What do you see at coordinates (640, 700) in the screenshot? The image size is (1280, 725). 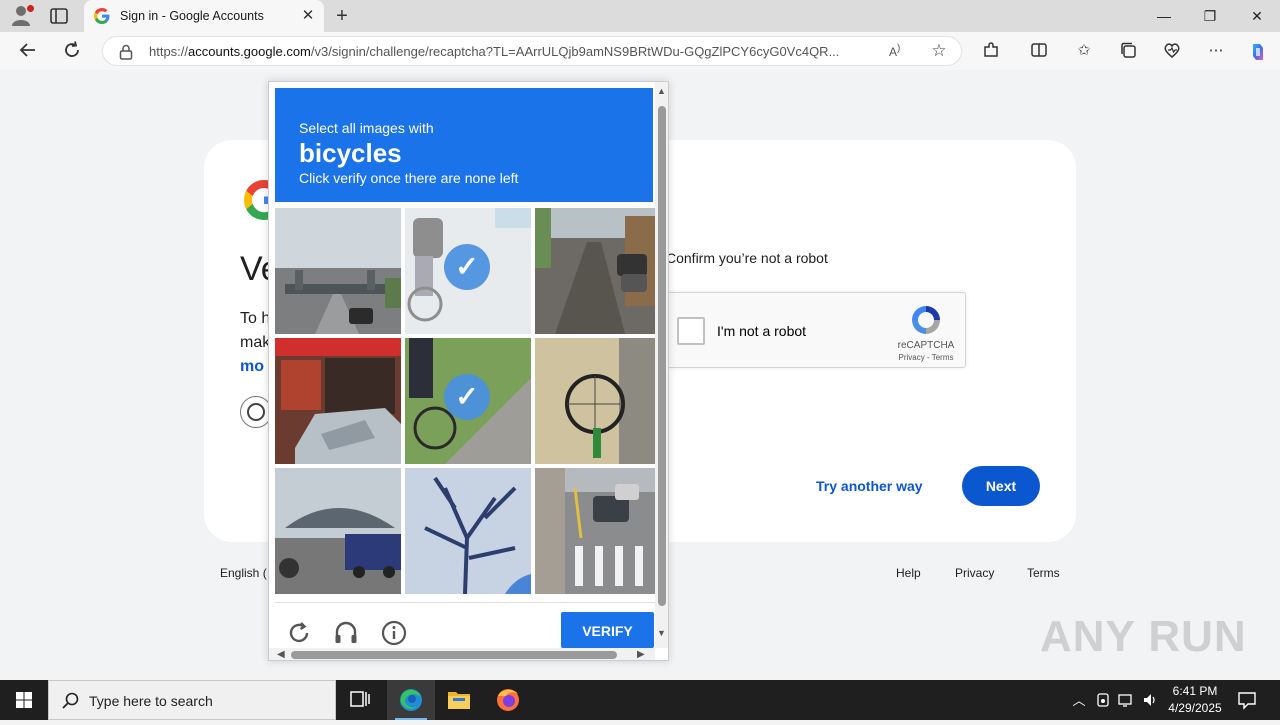 I see `taskbar: Type here to search ︿ 6:41 PM 4/29/2025` at bounding box center [640, 700].